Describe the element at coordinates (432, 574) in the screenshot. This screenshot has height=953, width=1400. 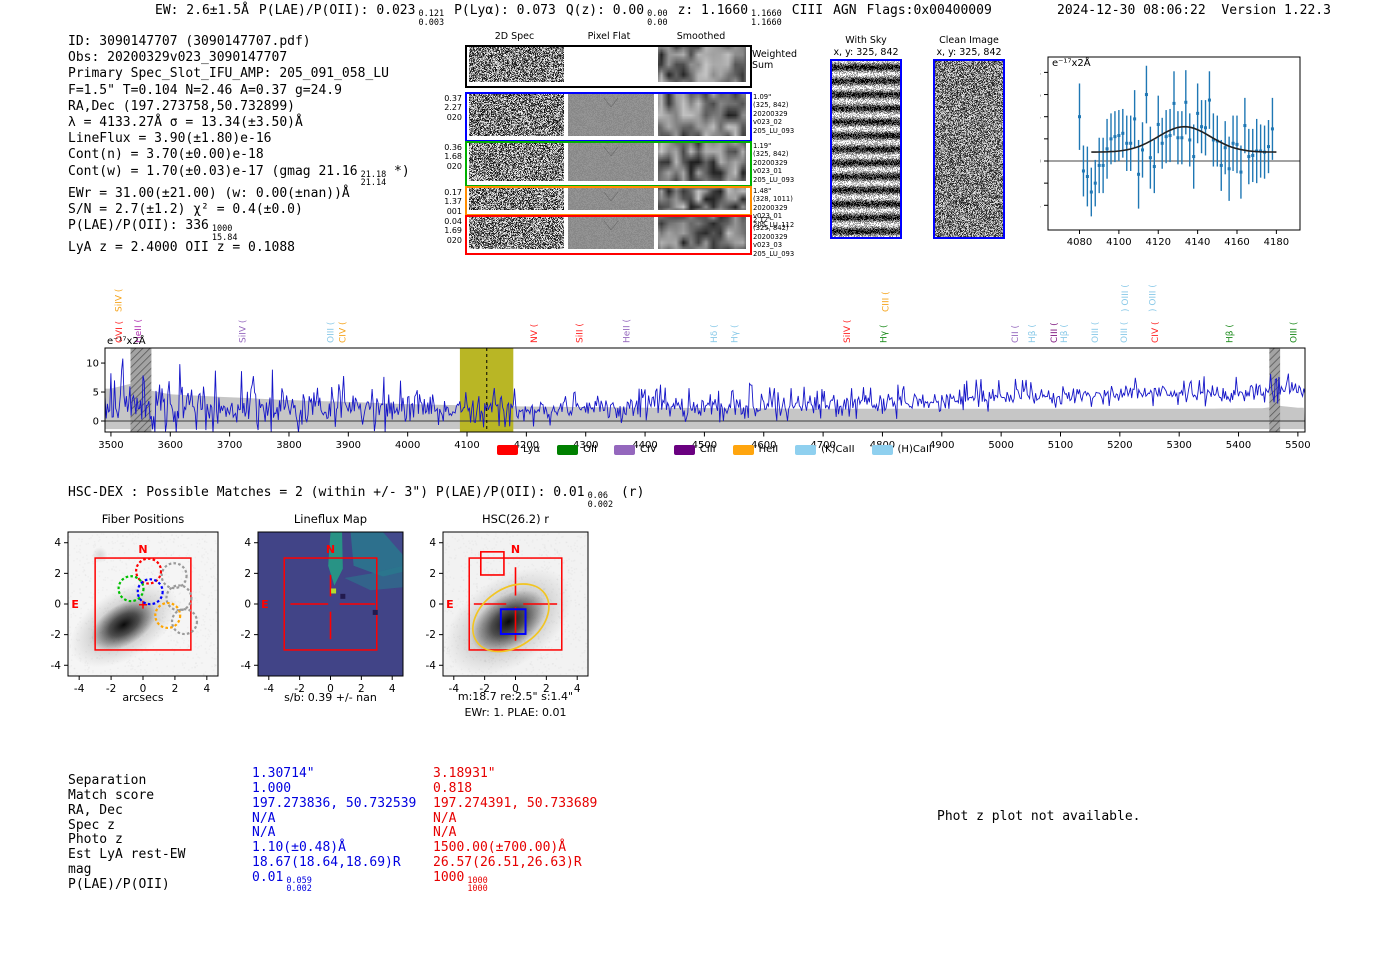
I see `y-tick-label: 2` at that location.